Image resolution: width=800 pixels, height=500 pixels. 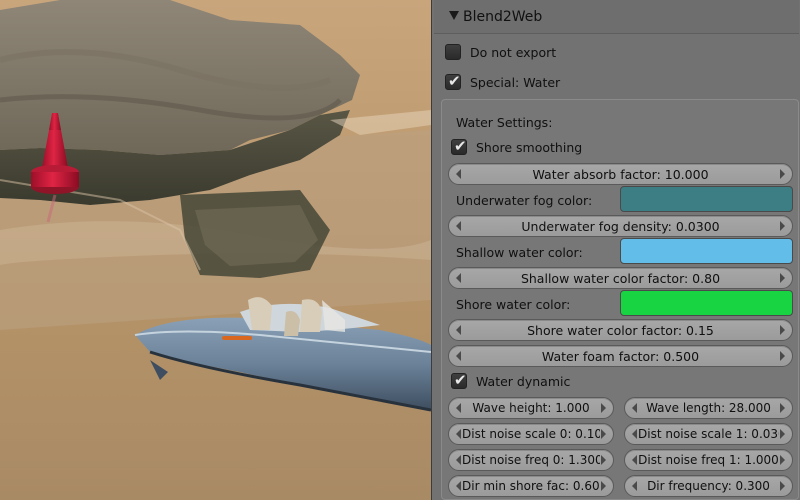 What do you see at coordinates (706, 251) in the screenshot?
I see `shallow-water-color-swatch` at bounding box center [706, 251].